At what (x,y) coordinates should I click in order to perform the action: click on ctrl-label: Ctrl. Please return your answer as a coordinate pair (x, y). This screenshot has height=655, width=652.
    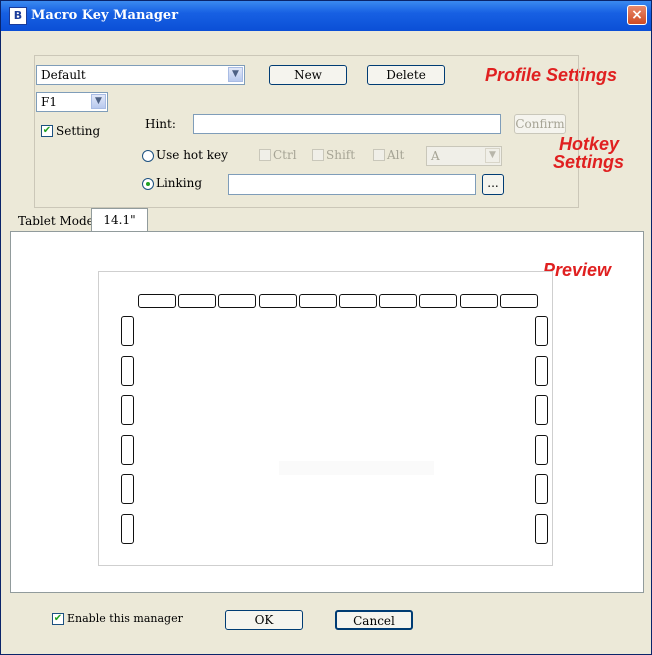
    Looking at the image, I should click on (285, 155).